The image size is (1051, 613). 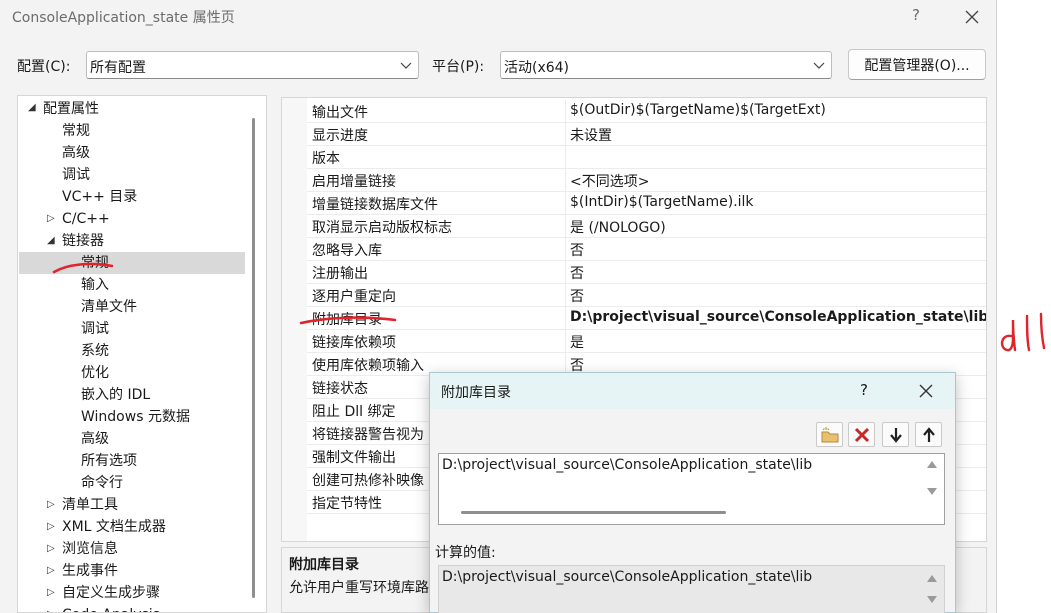 I want to click on tree-node: 命令行, so click(x=102, y=483).